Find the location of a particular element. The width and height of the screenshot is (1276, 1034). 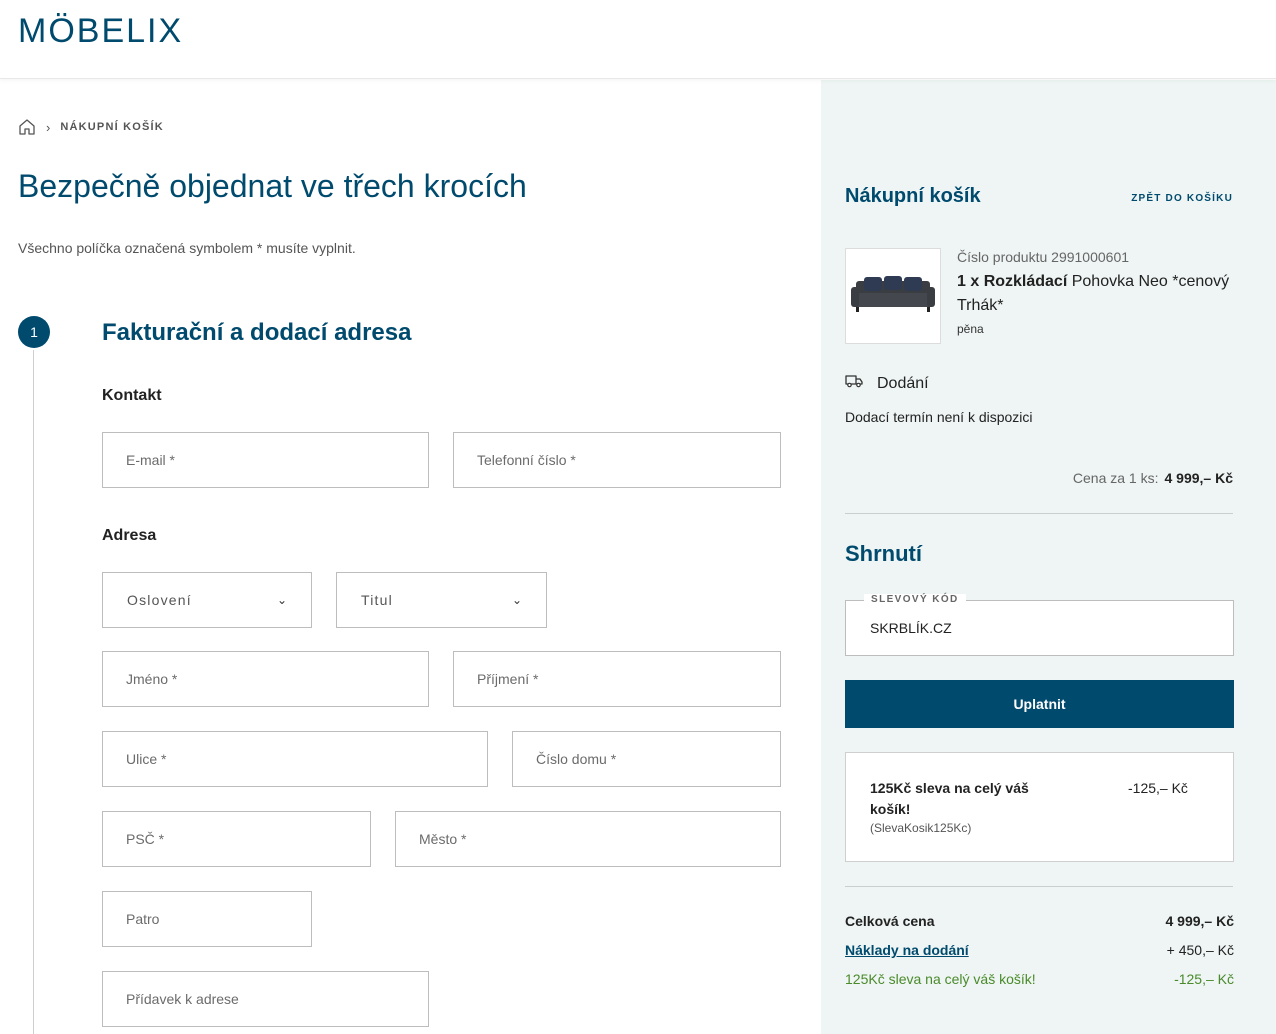

unit-price-label: Cena za 1 ks: is located at coordinates (1115, 478).